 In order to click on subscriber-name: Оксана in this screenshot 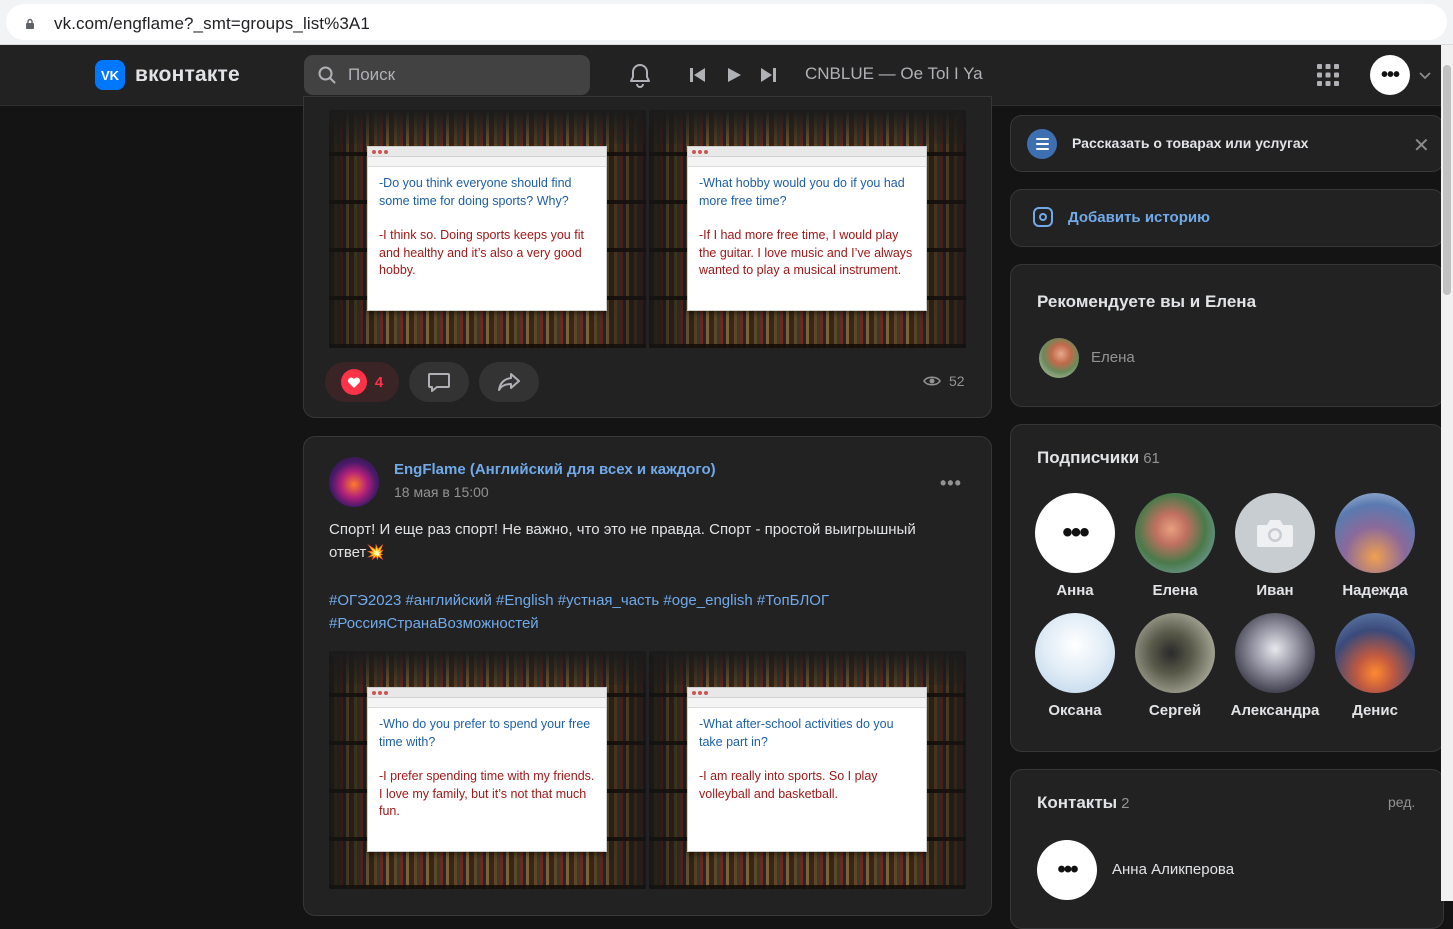, I will do `click(1075, 710)`.